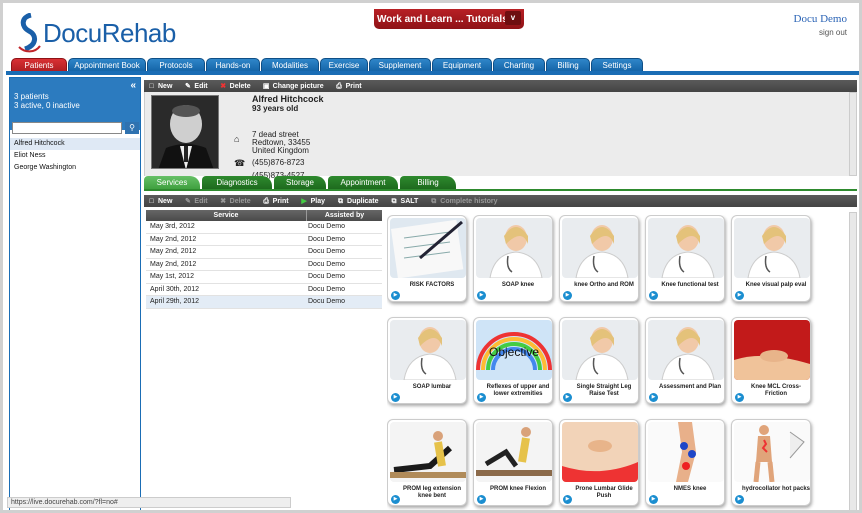 Image resolution: width=862 pixels, height=513 pixels. I want to click on new-patient-button: □ New, so click(160, 86).